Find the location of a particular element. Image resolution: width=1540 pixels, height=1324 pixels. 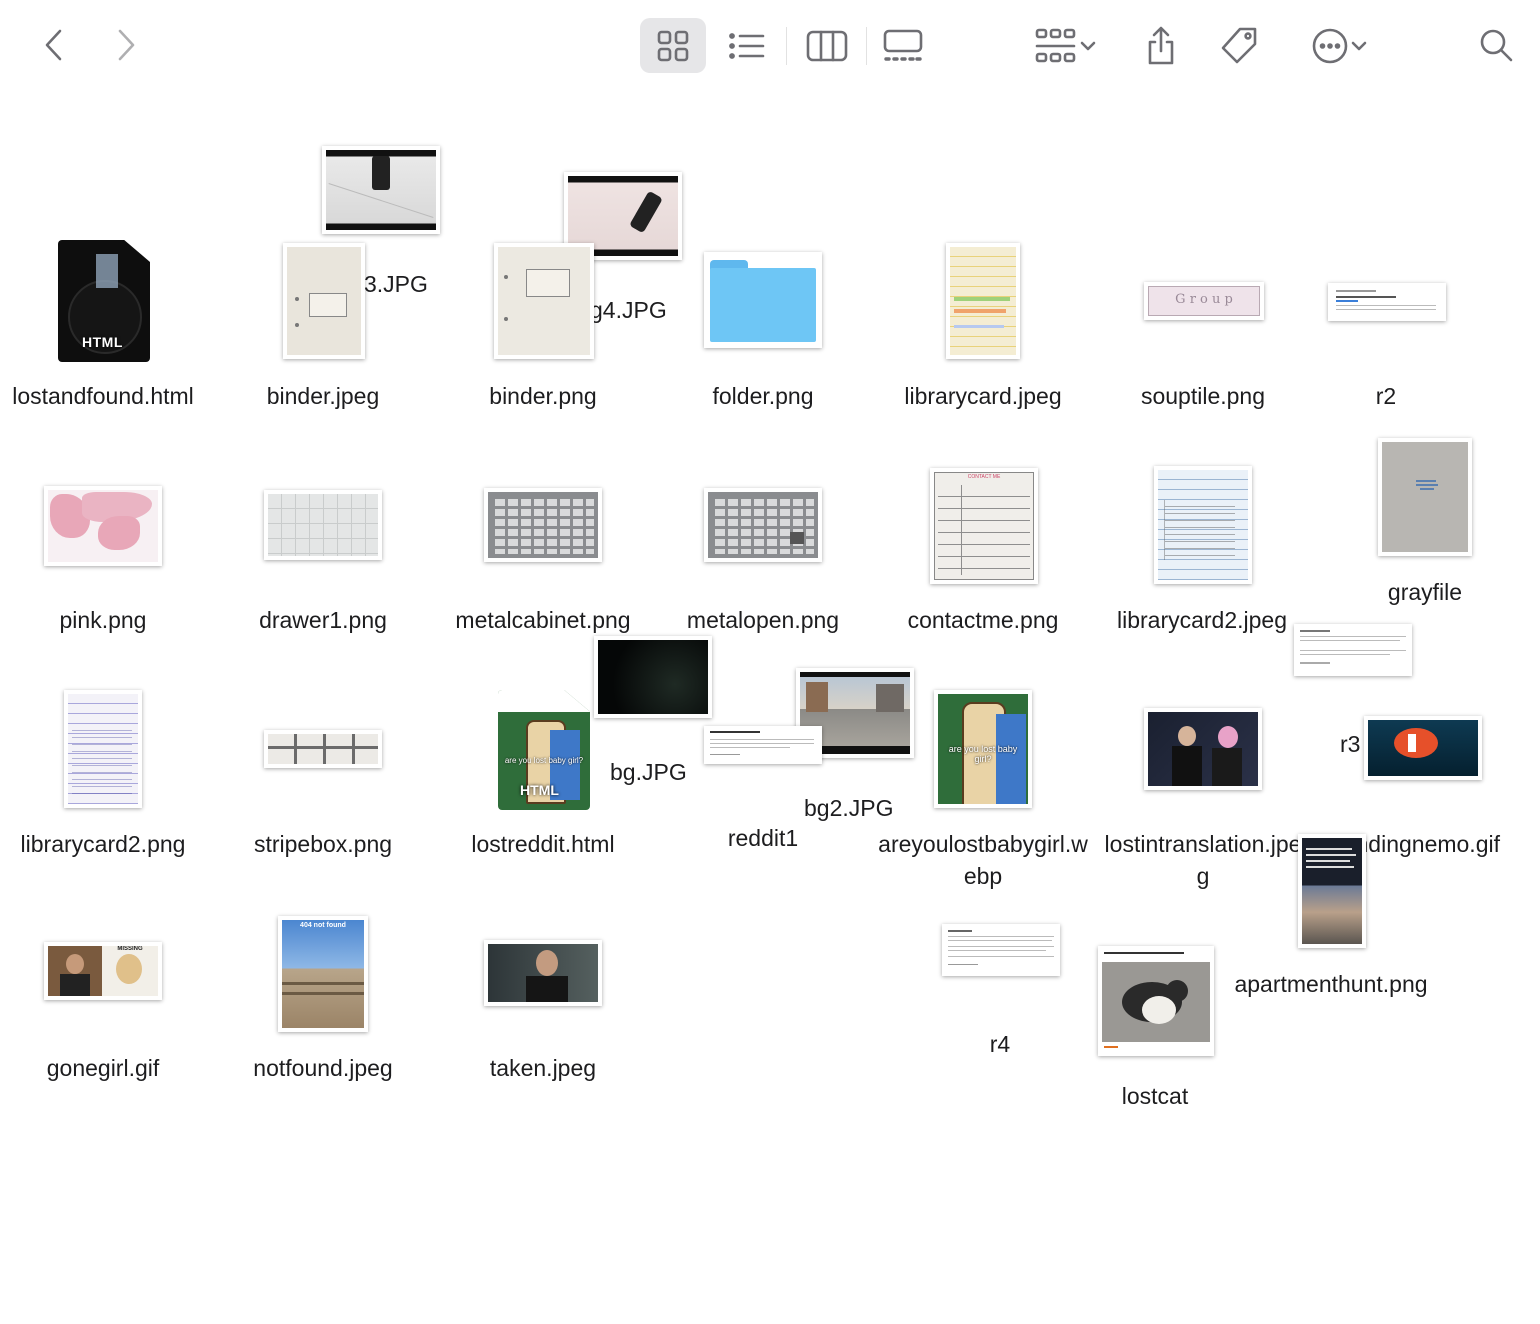

list-icon is located at coordinates (747, 45).